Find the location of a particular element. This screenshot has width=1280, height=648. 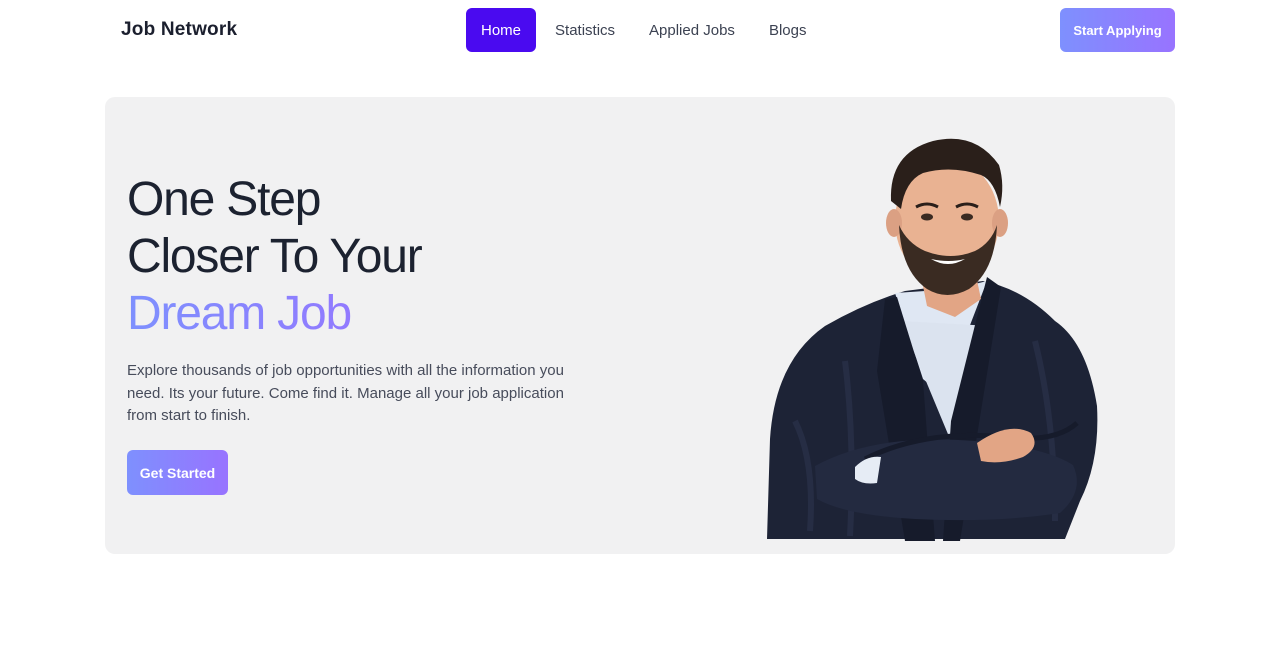

hero-title-accent: Dream Job is located at coordinates (274, 313).